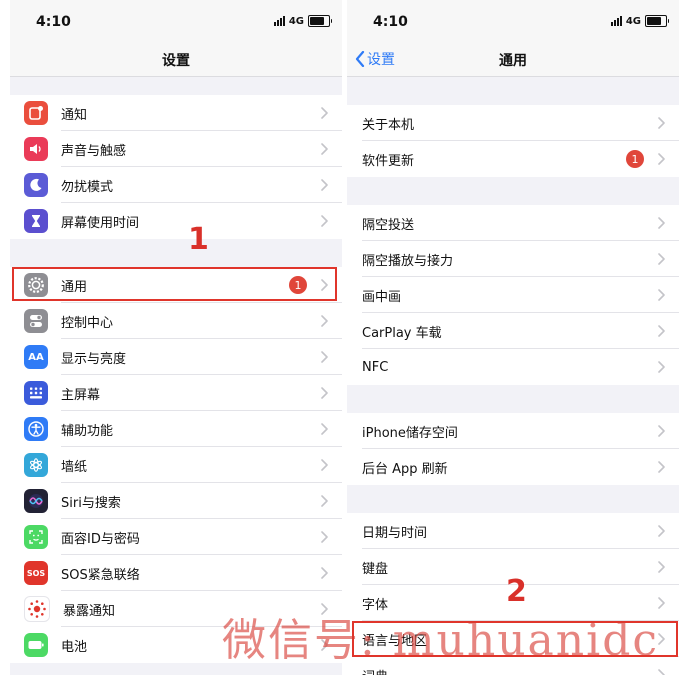 This screenshot has width=693, height=675. I want to click on general-nav-bar: 设置 通用, so click(513, 60).